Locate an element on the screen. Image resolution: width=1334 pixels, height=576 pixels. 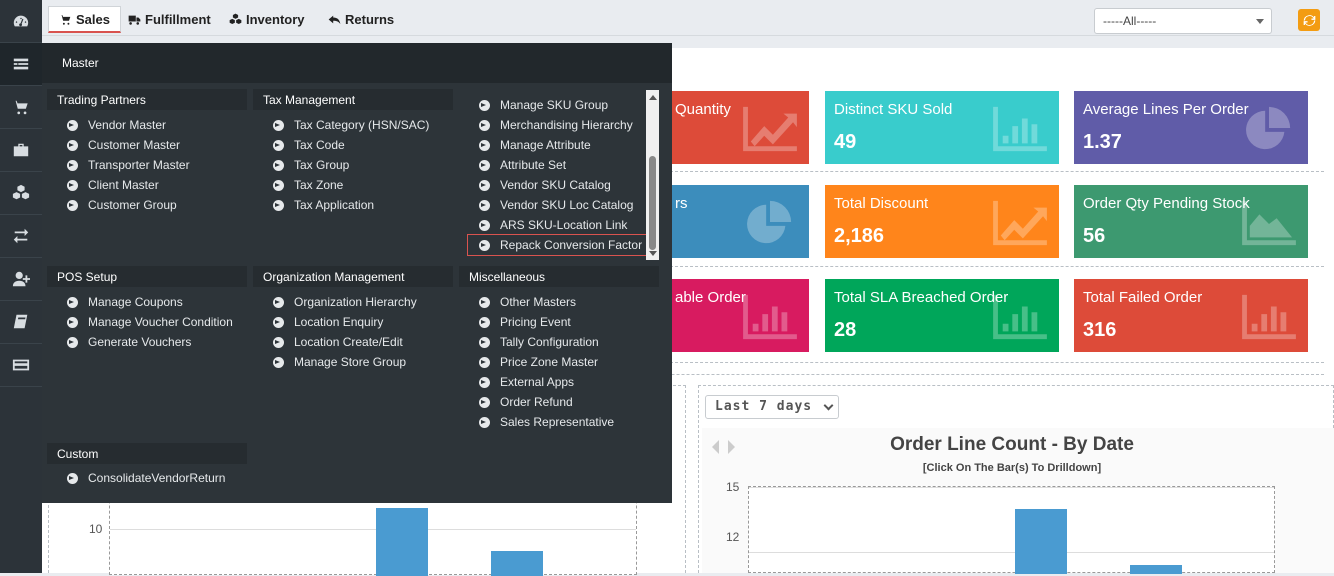
menu-item: Vendor SKU Catalog is located at coordinates (545, 185).